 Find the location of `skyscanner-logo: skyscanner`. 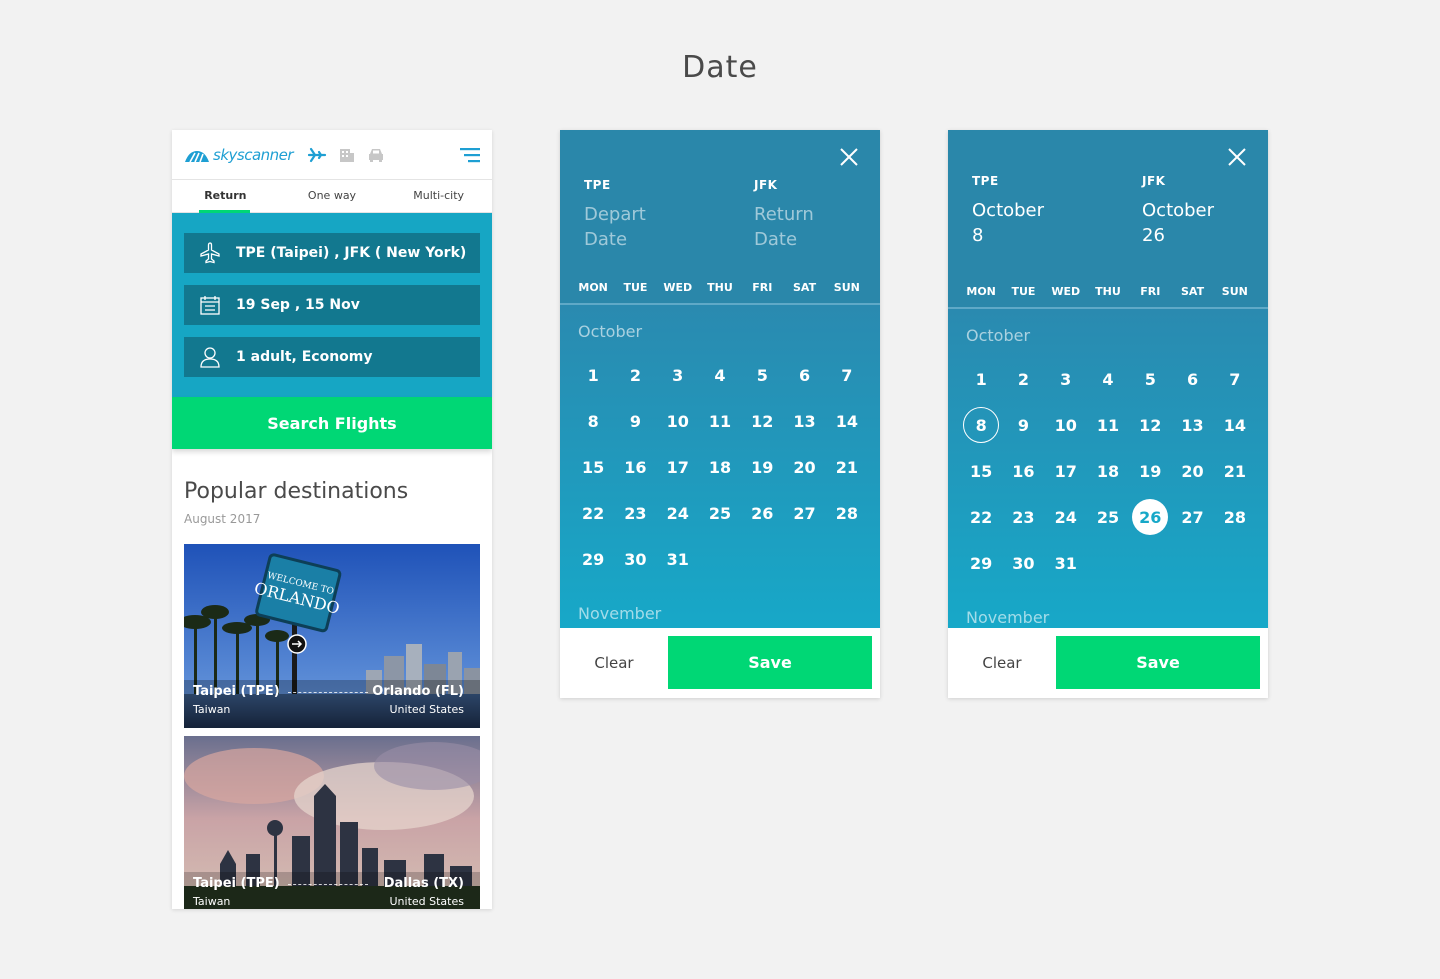

skyscanner-logo: skyscanner is located at coordinates (239, 155).